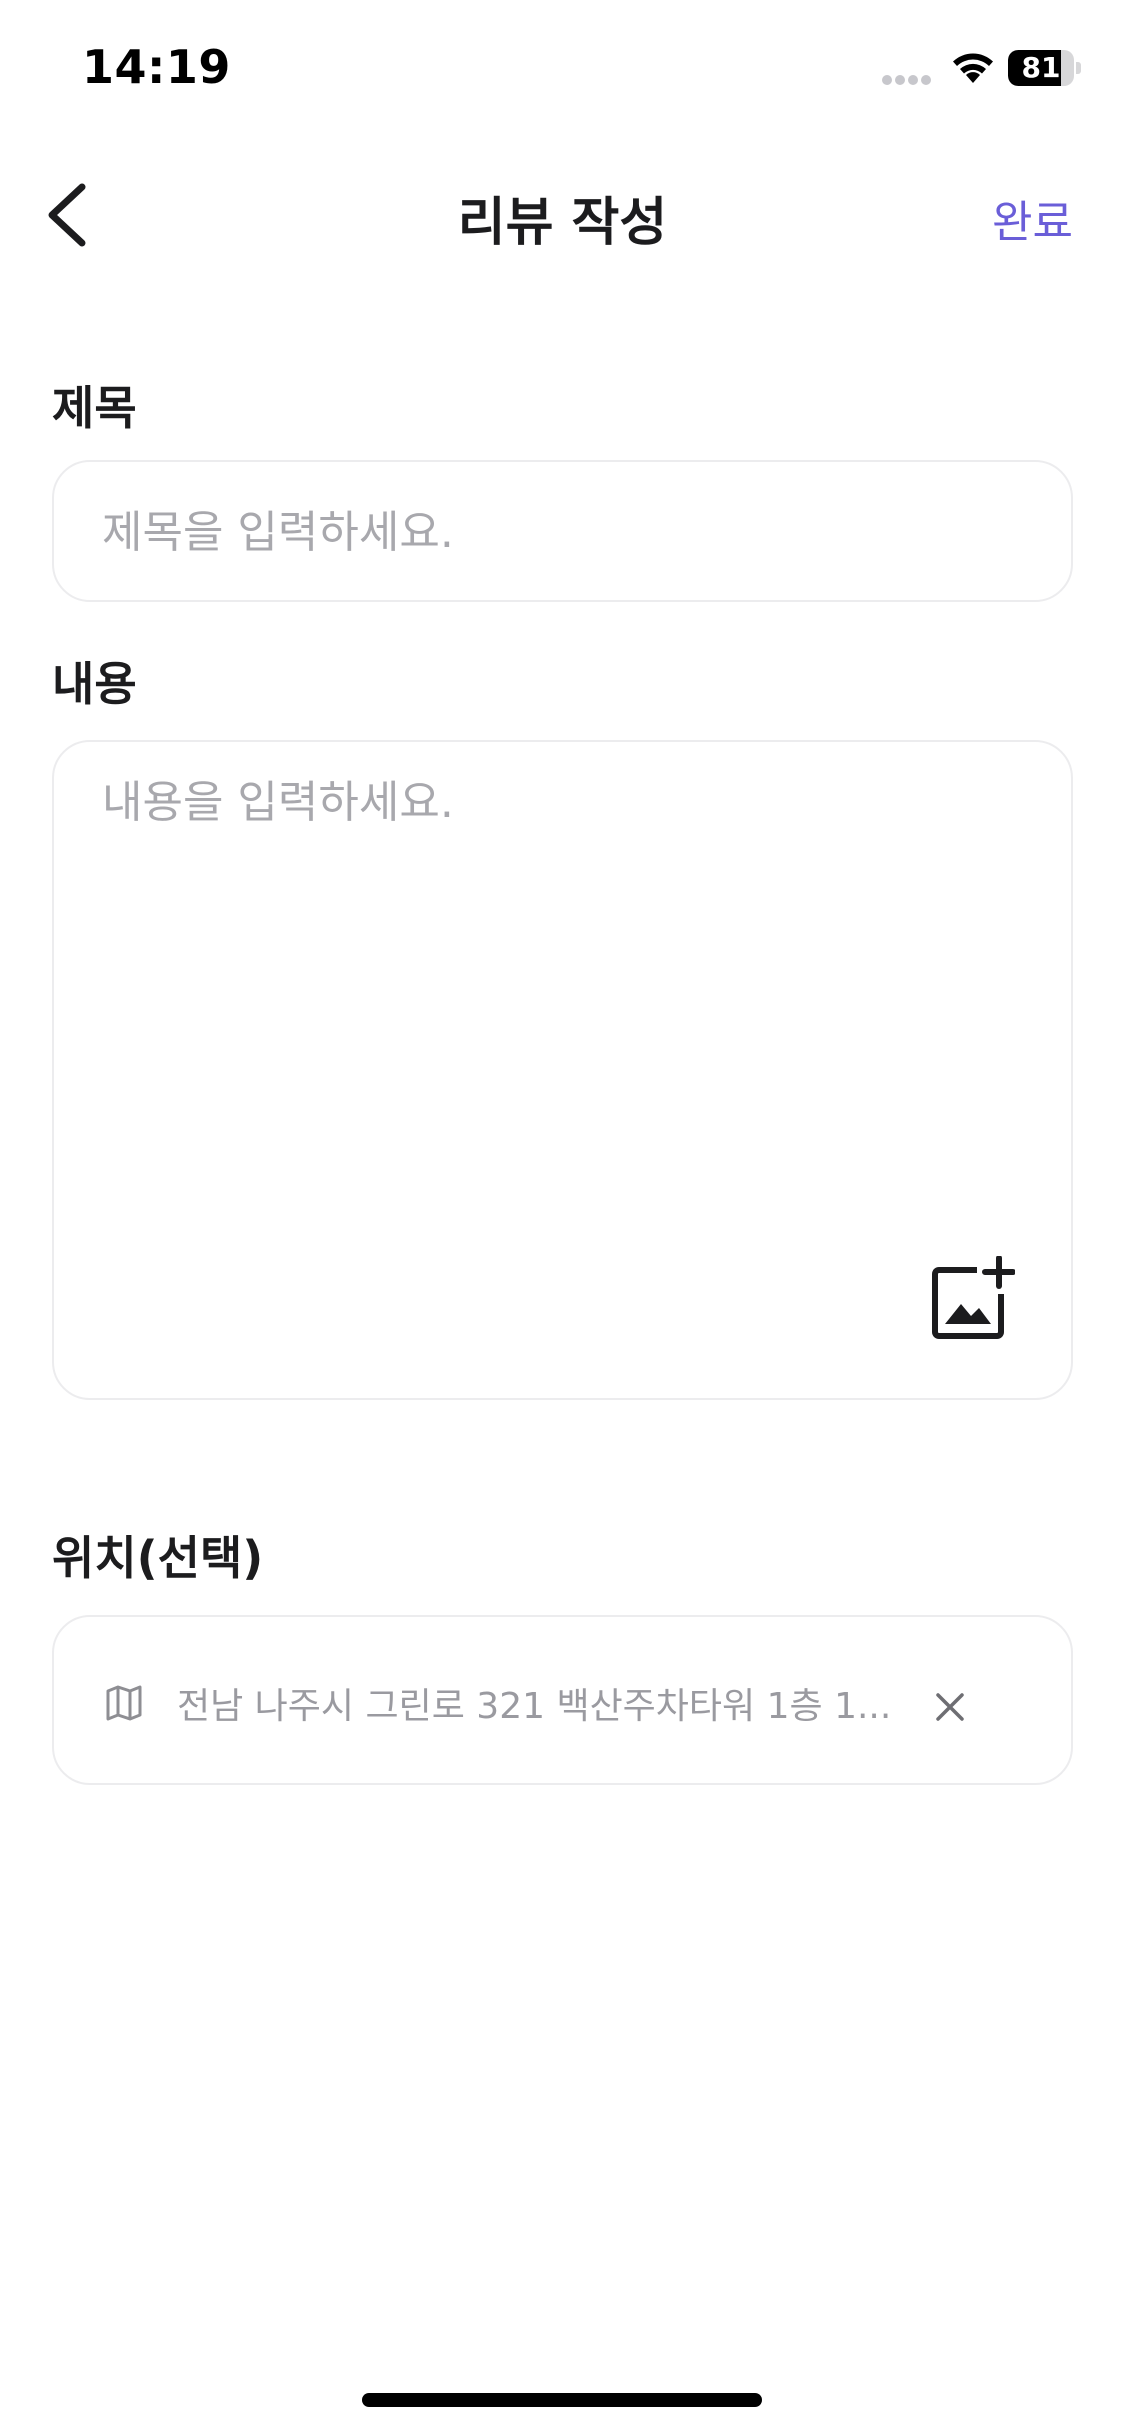 The width and height of the screenshot is (1125, 2436). Describe the element at coordinates (158, 1558) in the screenshot. I see `location-label: 위치(선택)` at that location.